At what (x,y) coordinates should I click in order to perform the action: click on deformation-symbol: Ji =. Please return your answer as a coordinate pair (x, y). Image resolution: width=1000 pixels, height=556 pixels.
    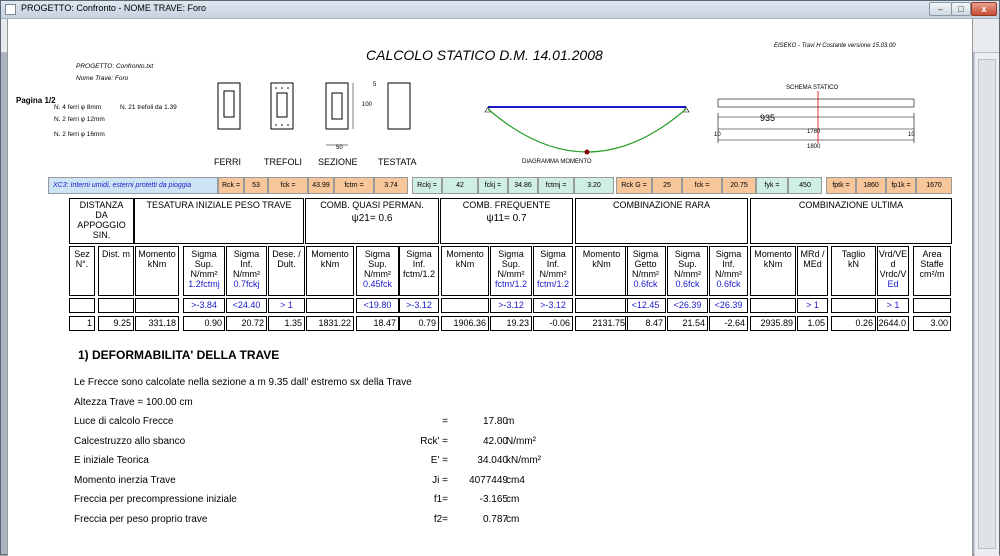
    Looking at the image, I should click on (440, 480).